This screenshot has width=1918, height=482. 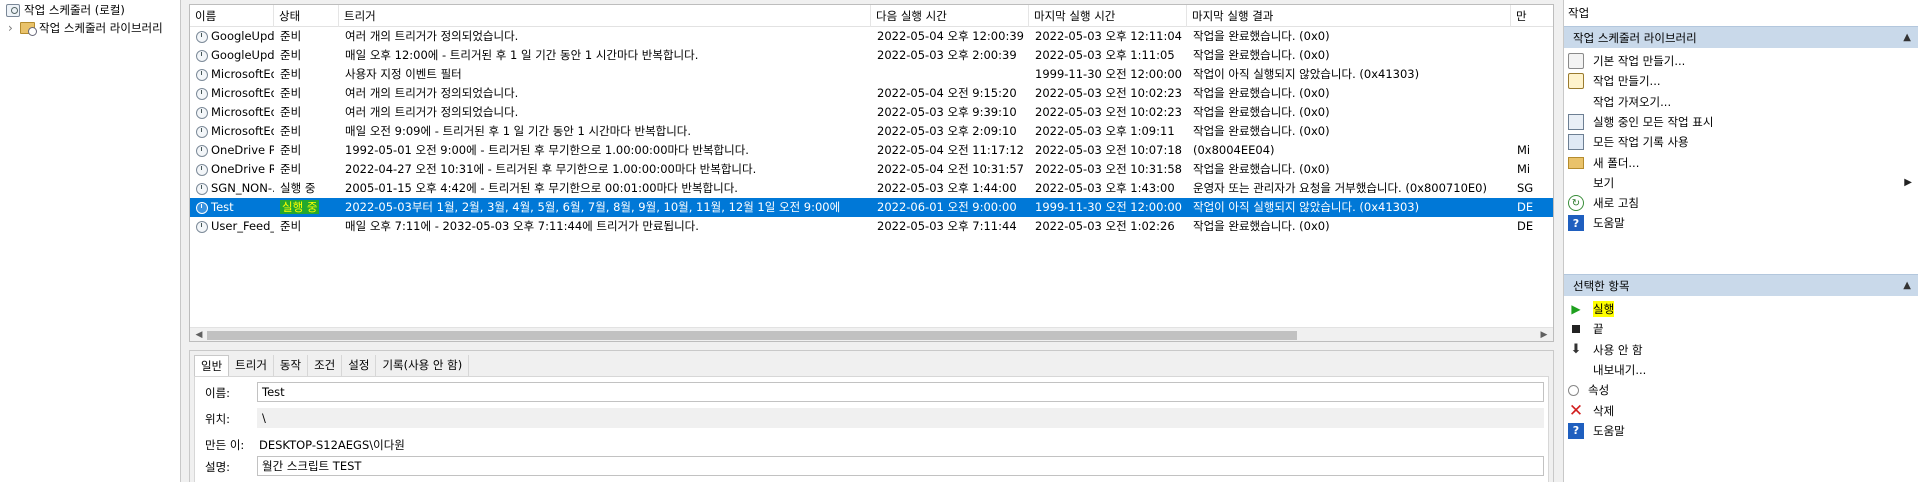 What do you see at coordinates (1576, 142) in the screenshot?
I see `history-icon` at bounding box center [1576, 142].